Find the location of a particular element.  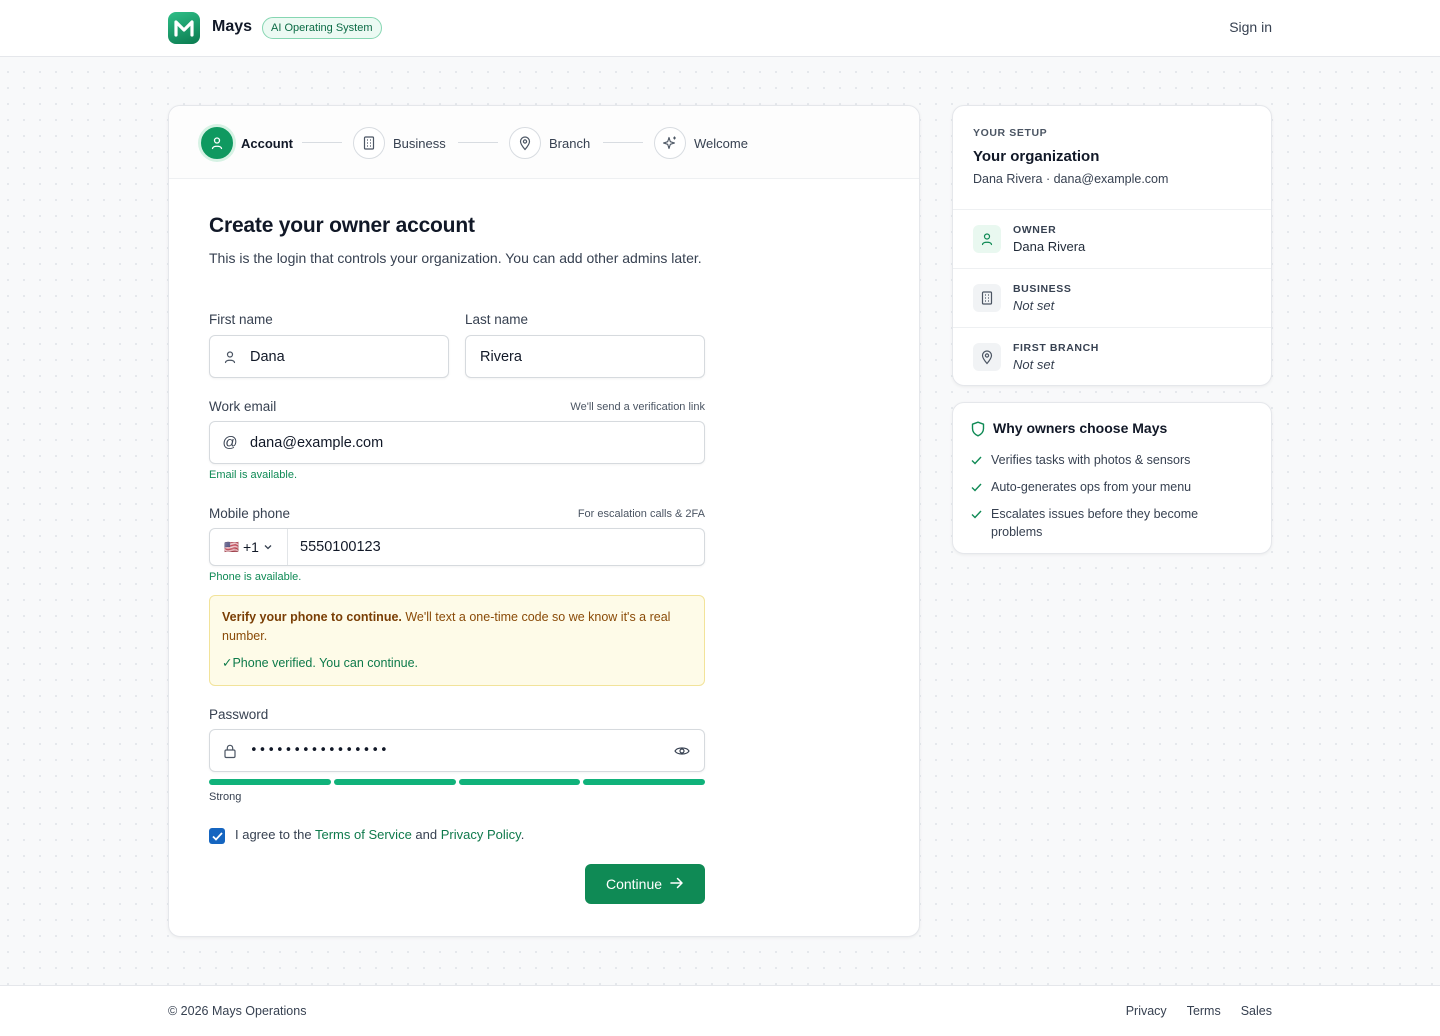

setup-row-key: FIRST BRANCH is located at coordinates (1056, 348).